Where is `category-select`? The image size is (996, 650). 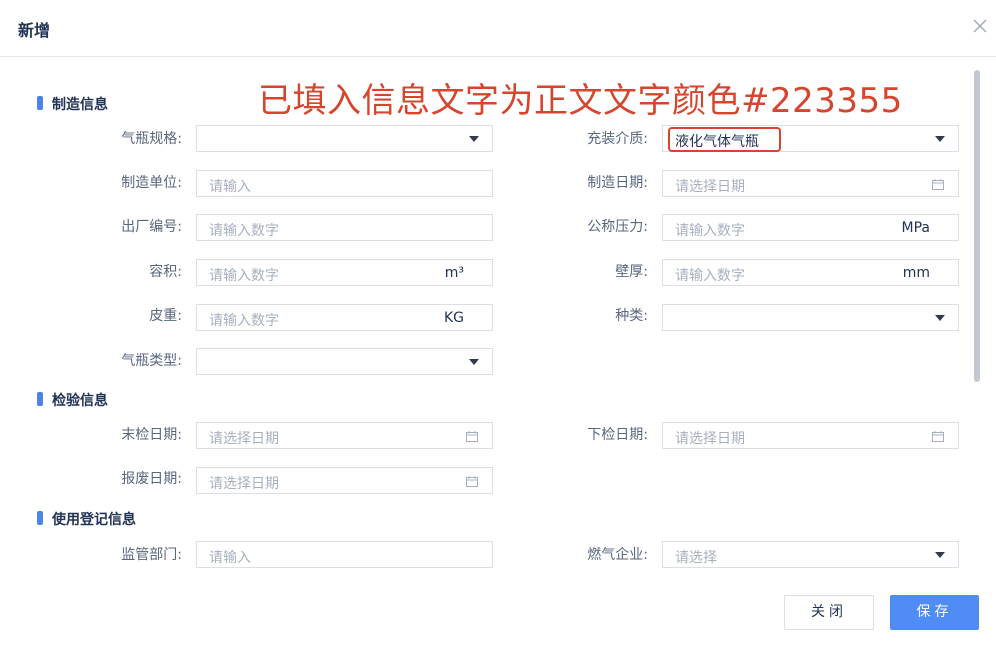 category-select is located at coordinates (810, 317).